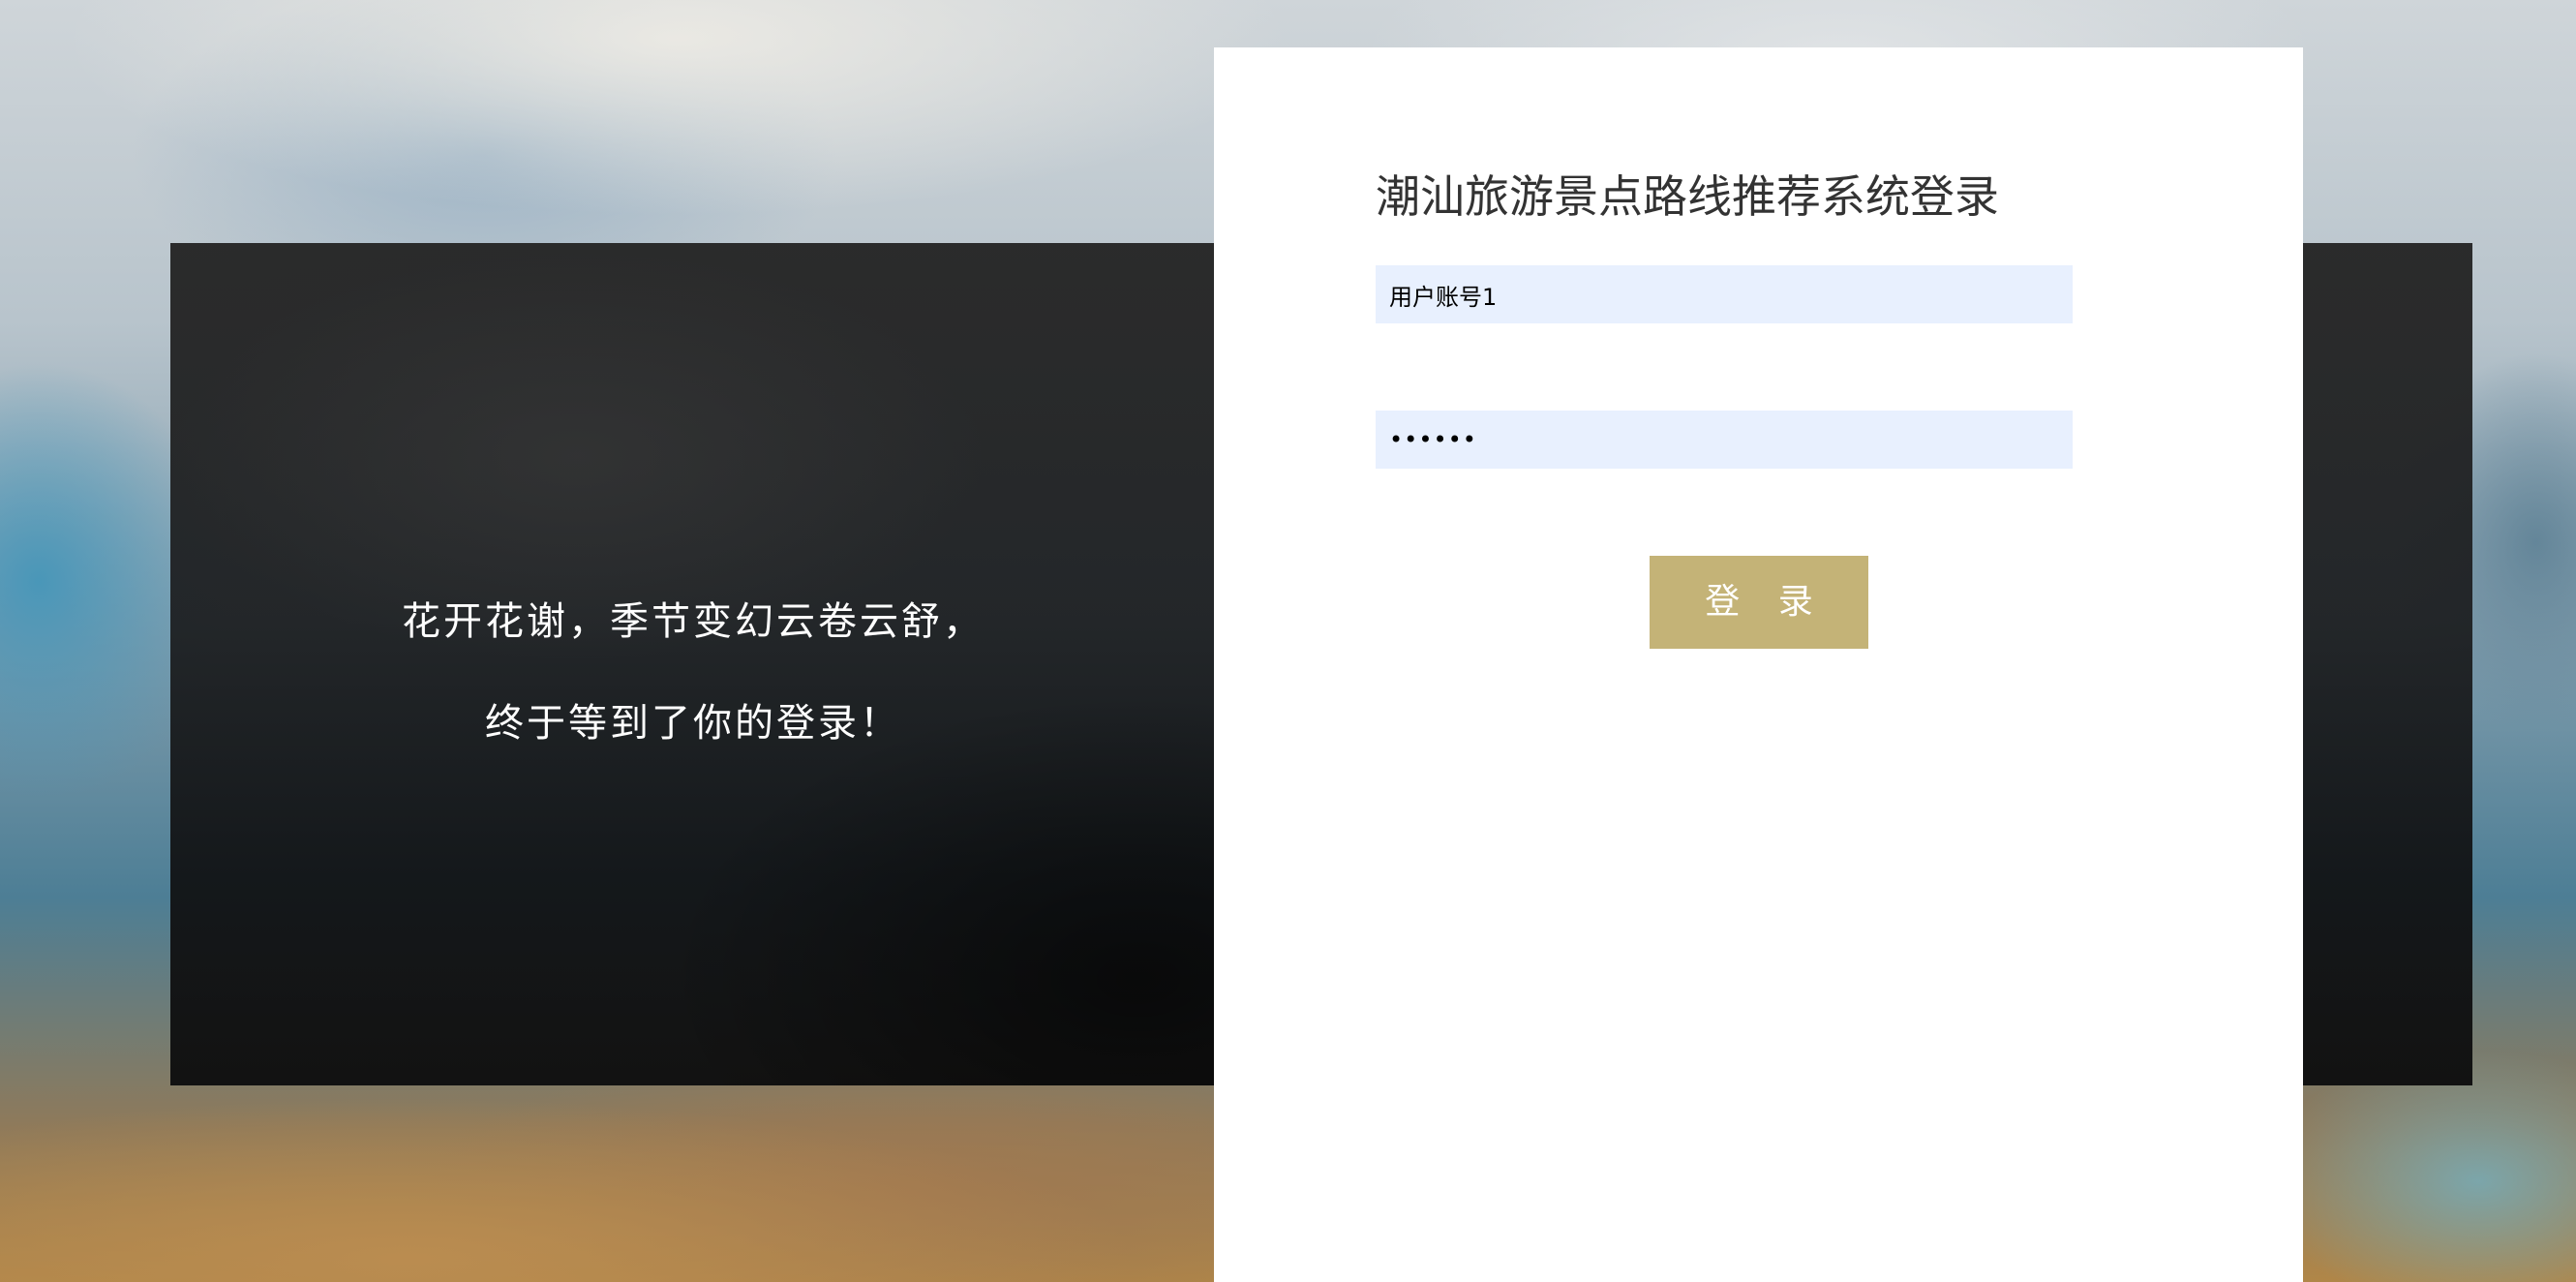  What do you see at coordinates (1688, 196) in the screenshot?
I see `login-title: 潮汕旅游景点路线推荐系统登录` at bounding box center [1688, 196].